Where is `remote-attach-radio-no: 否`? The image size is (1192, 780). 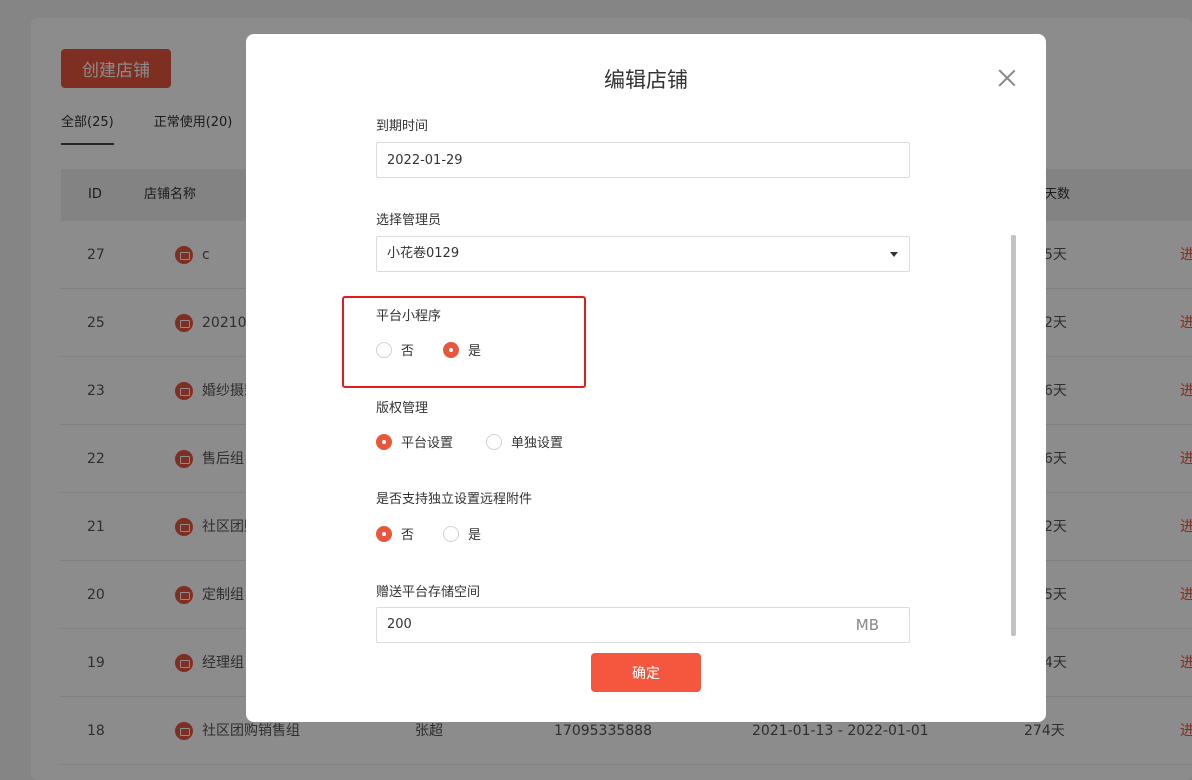
remote-attach-radio-no: 否 is located at coordinates (395, 533).